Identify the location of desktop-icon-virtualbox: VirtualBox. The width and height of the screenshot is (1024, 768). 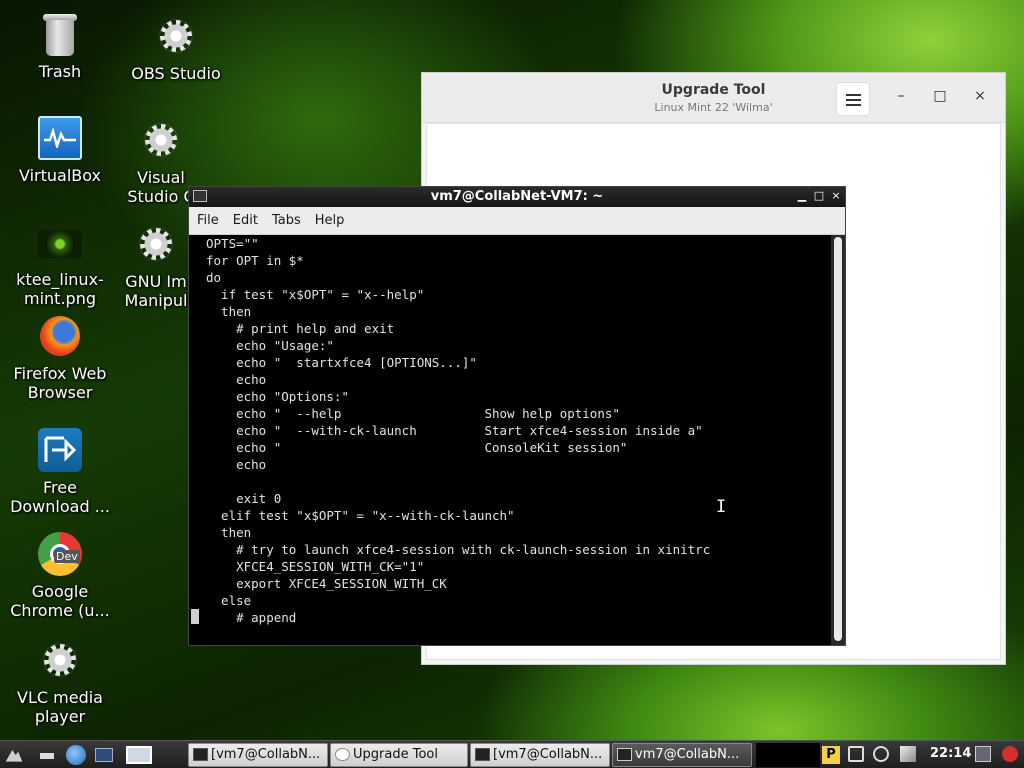
(60, 149).